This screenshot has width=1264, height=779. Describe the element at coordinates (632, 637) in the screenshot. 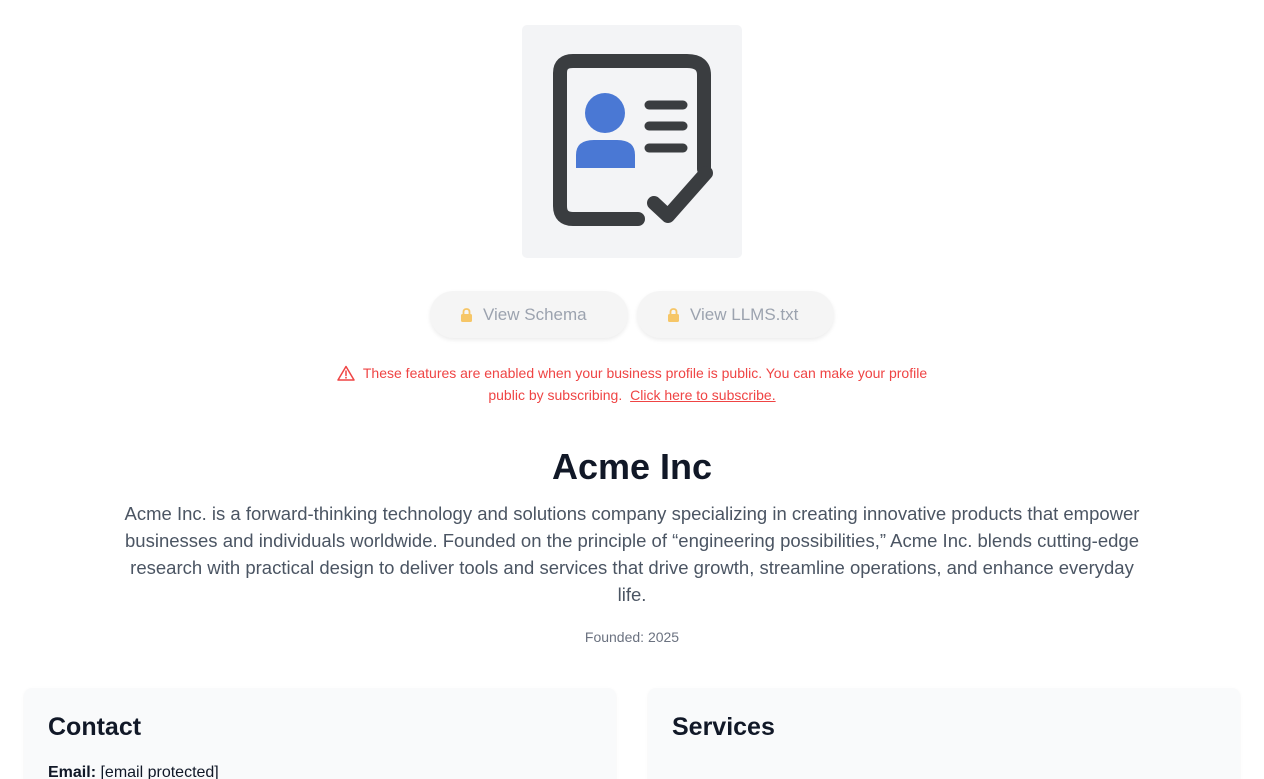

I see `founded-year: Founded: 2025` at that location.